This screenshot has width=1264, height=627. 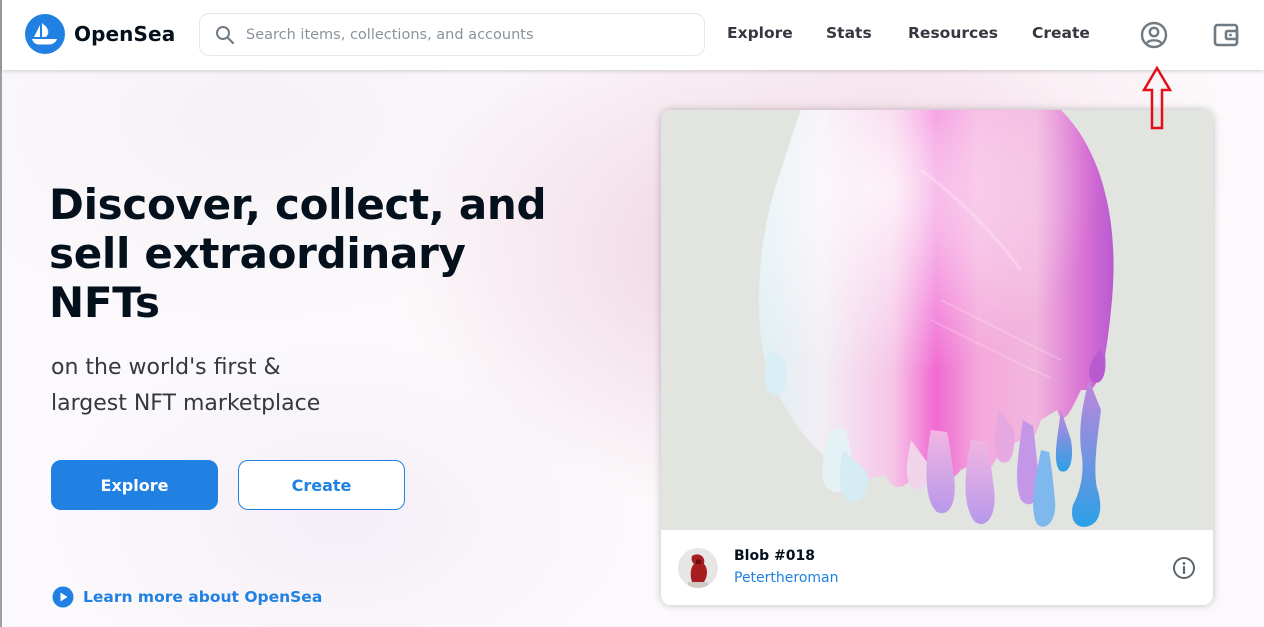 I want to click on top-navbar: OpenSea Explore Stats Resources Create, so click(x=633, y=35).